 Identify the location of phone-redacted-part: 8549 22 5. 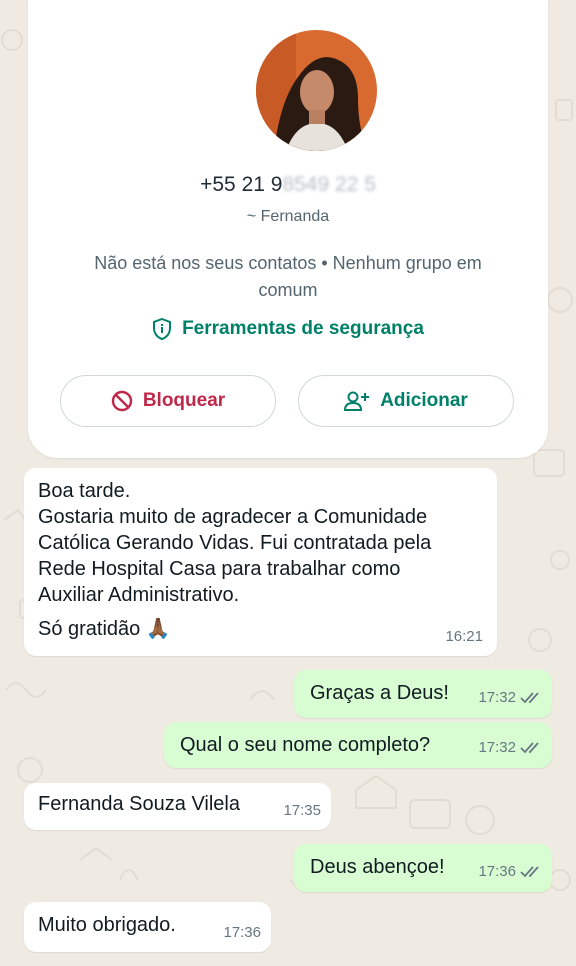
(329, 184).